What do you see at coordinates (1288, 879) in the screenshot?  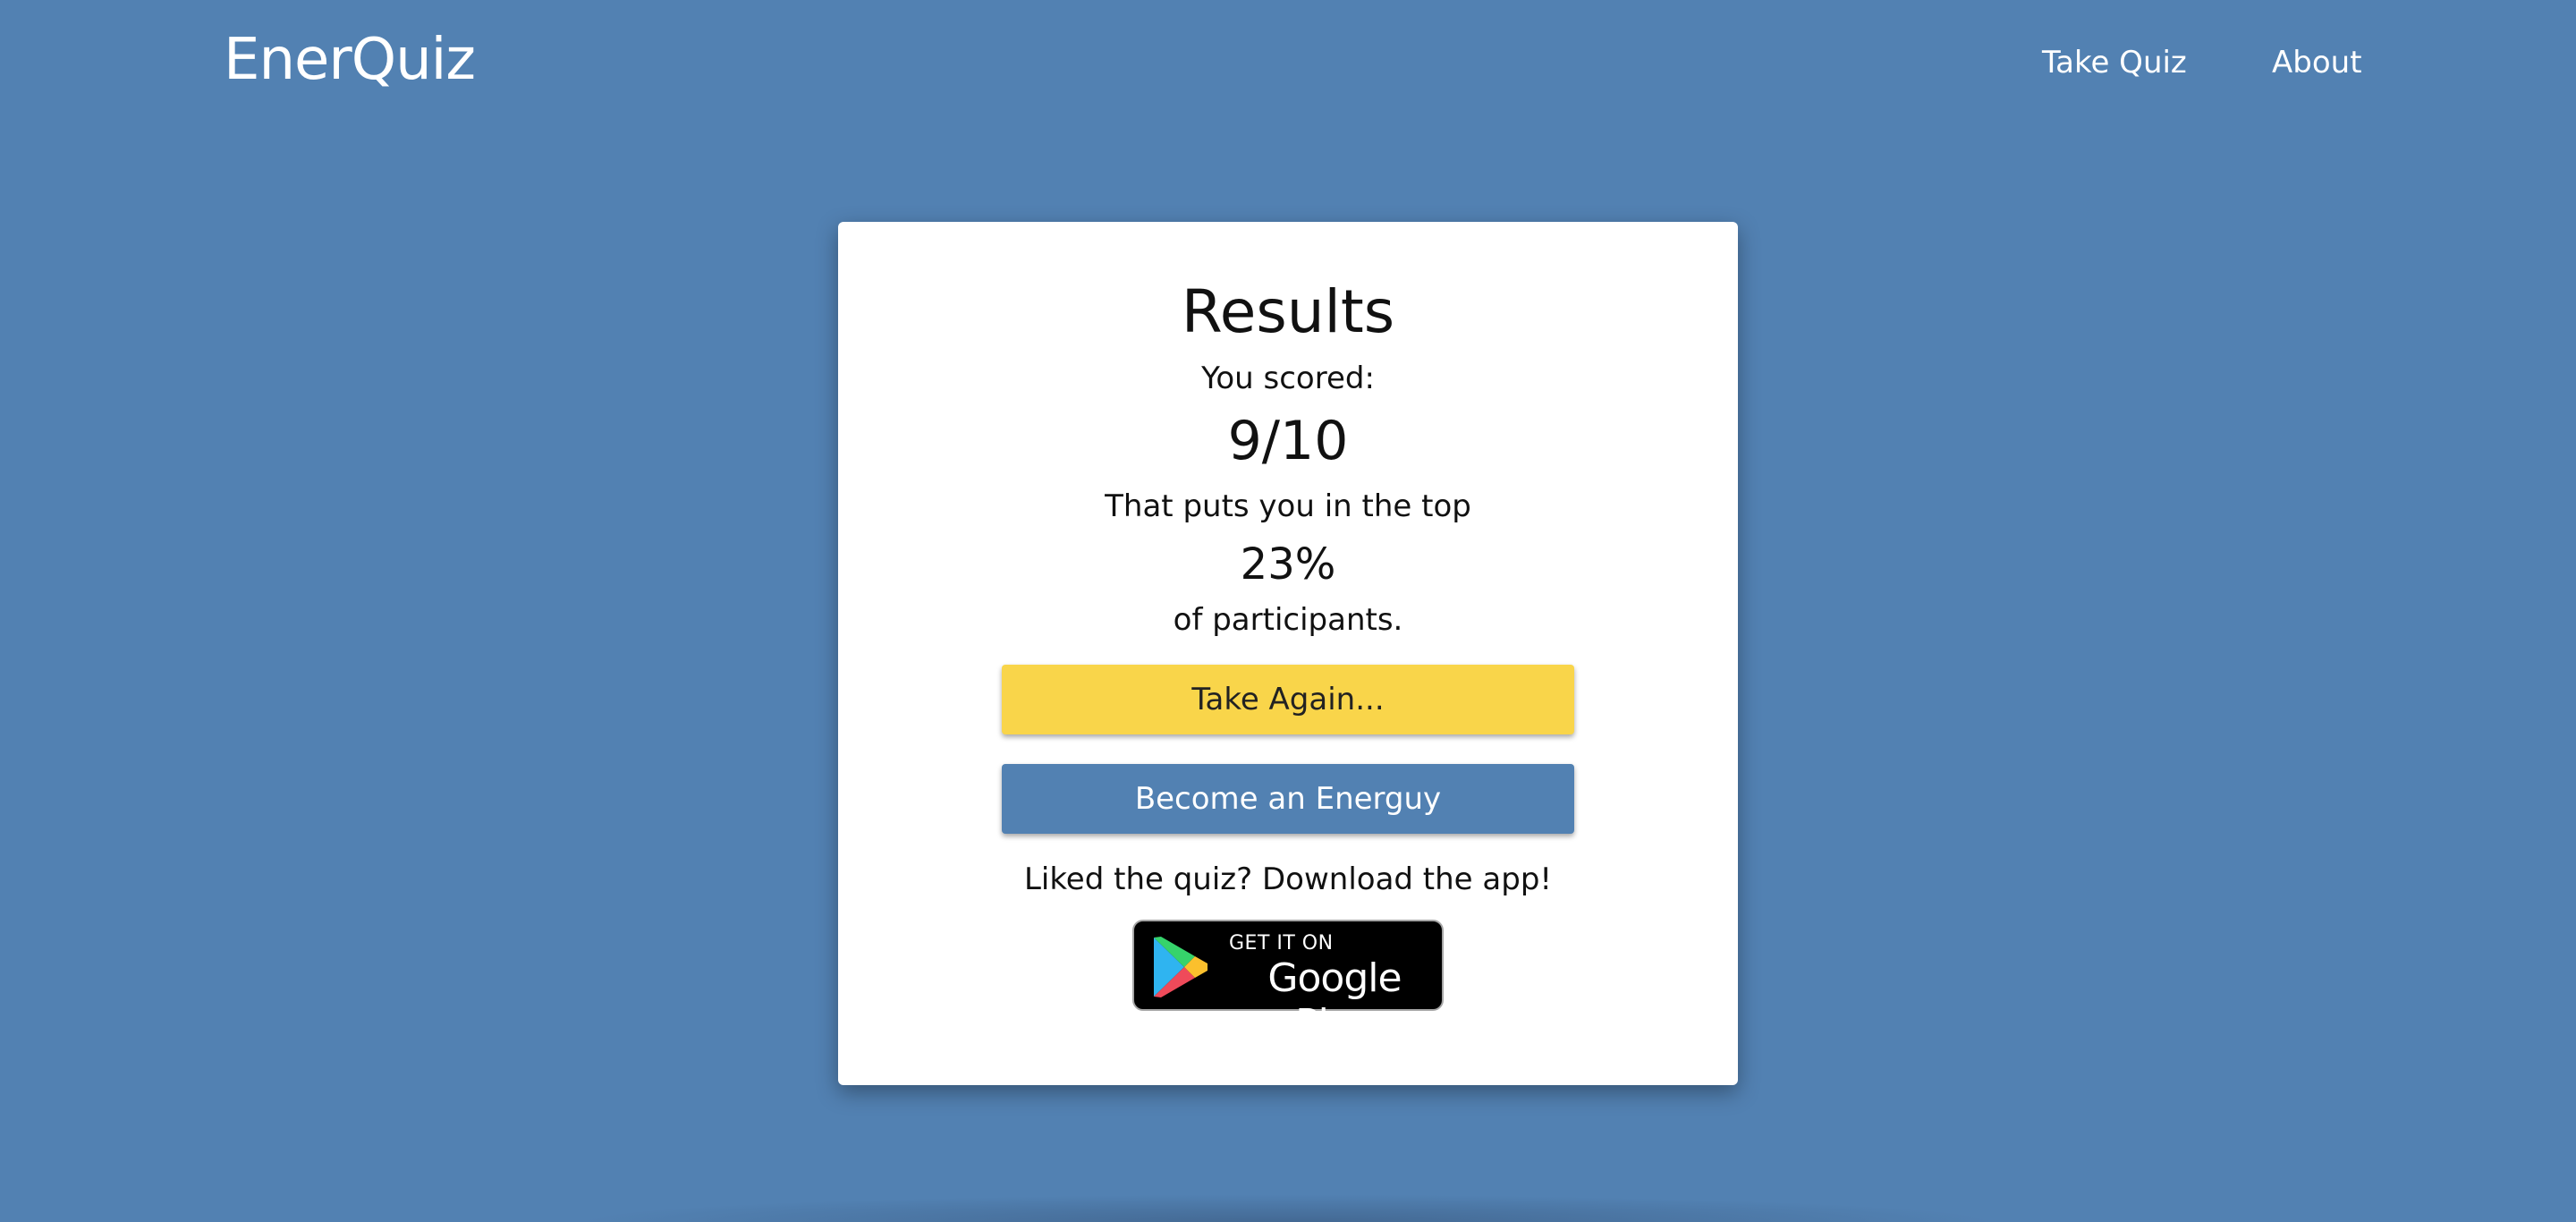 I see `download-app-label: Liked the quiz? Download the app!` at bounding box center [1288, 879].